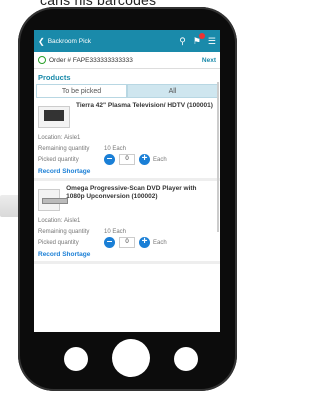  What do you see at coordinates (81, 91) in the screenshot?
I see `tab-to-be-picked: To be picked` at bounding box center [81, 91].